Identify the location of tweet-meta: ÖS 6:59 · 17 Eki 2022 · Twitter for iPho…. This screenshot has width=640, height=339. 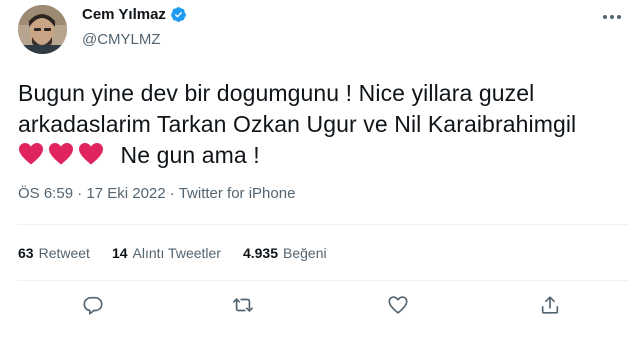
(156, 193).